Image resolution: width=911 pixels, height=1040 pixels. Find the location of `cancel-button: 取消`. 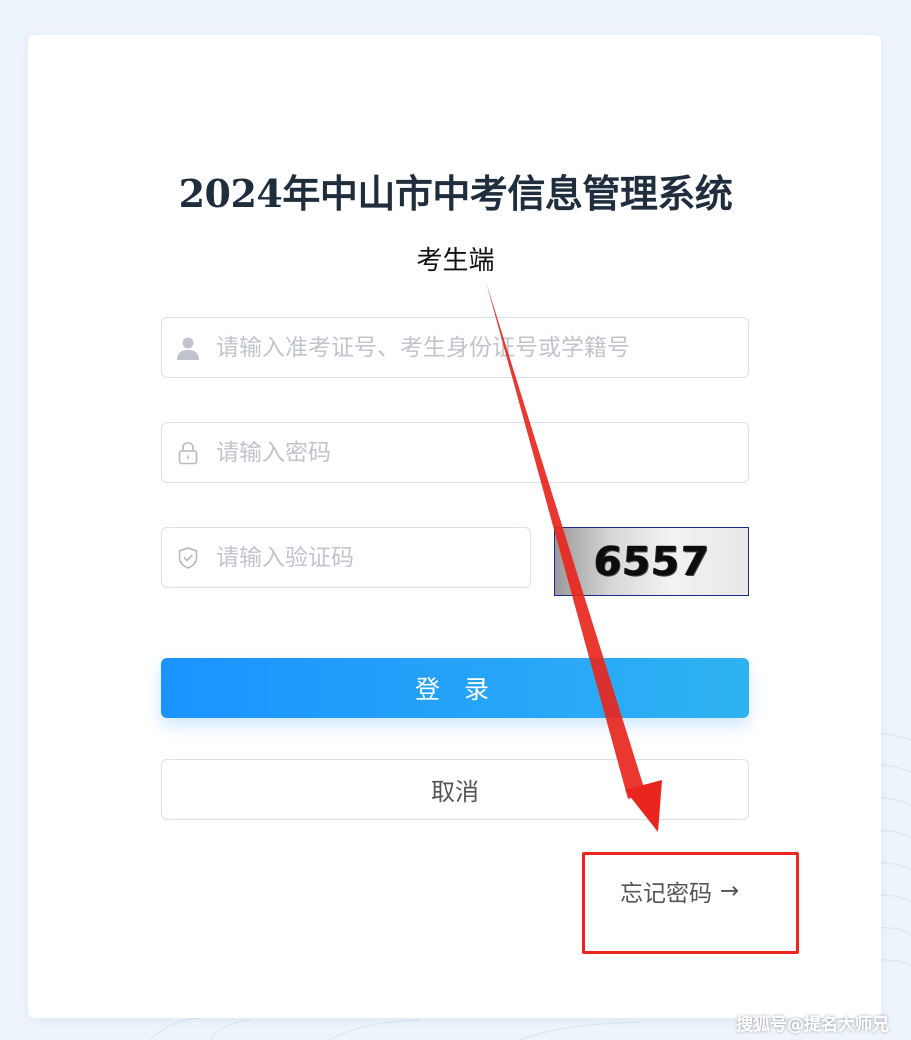

cancel-button: 取消 is located at coordinates (455, 789).